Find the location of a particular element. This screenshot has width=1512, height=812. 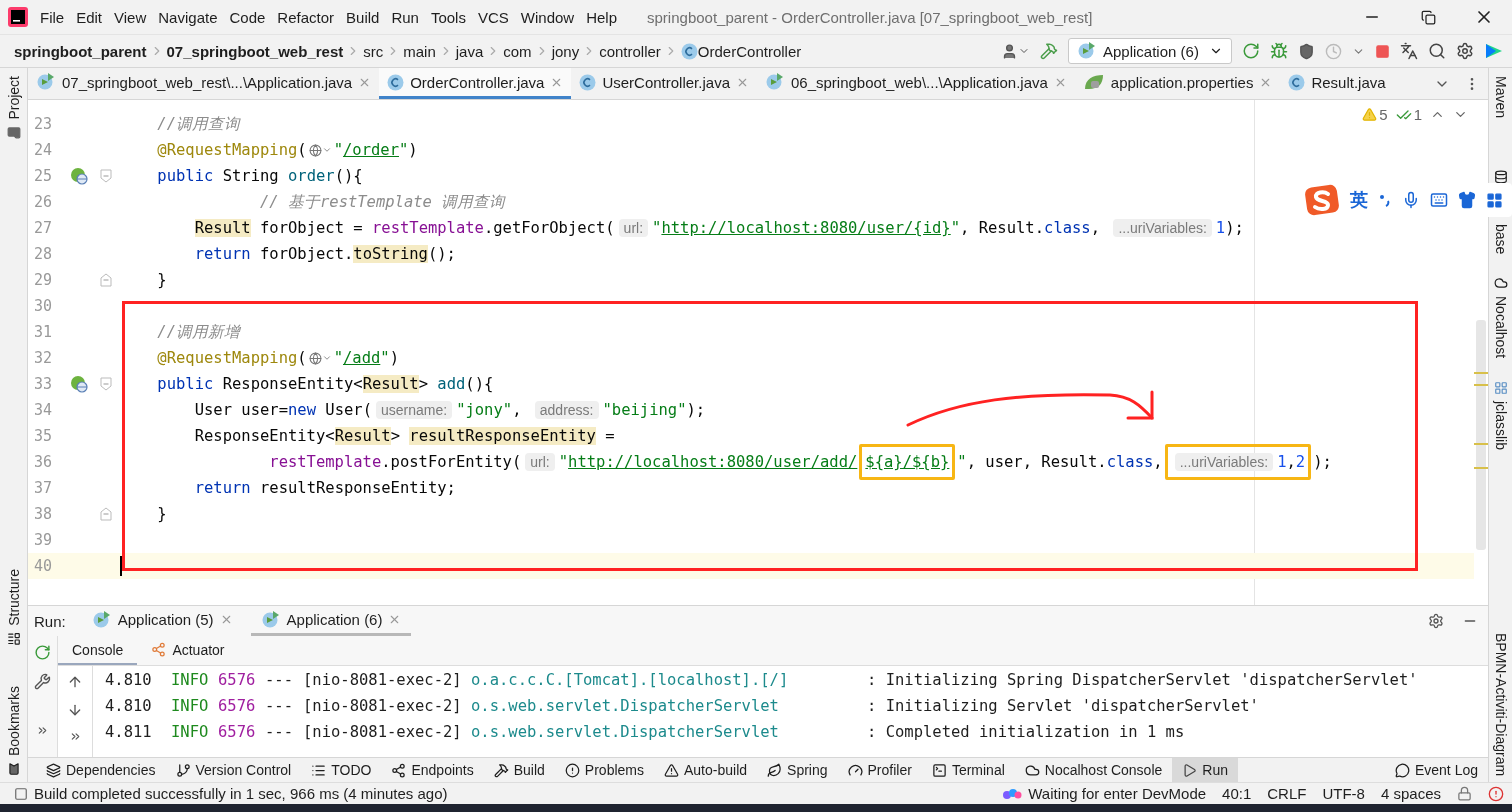

warnings-count: 5 is located at coordinates (1375, 114).